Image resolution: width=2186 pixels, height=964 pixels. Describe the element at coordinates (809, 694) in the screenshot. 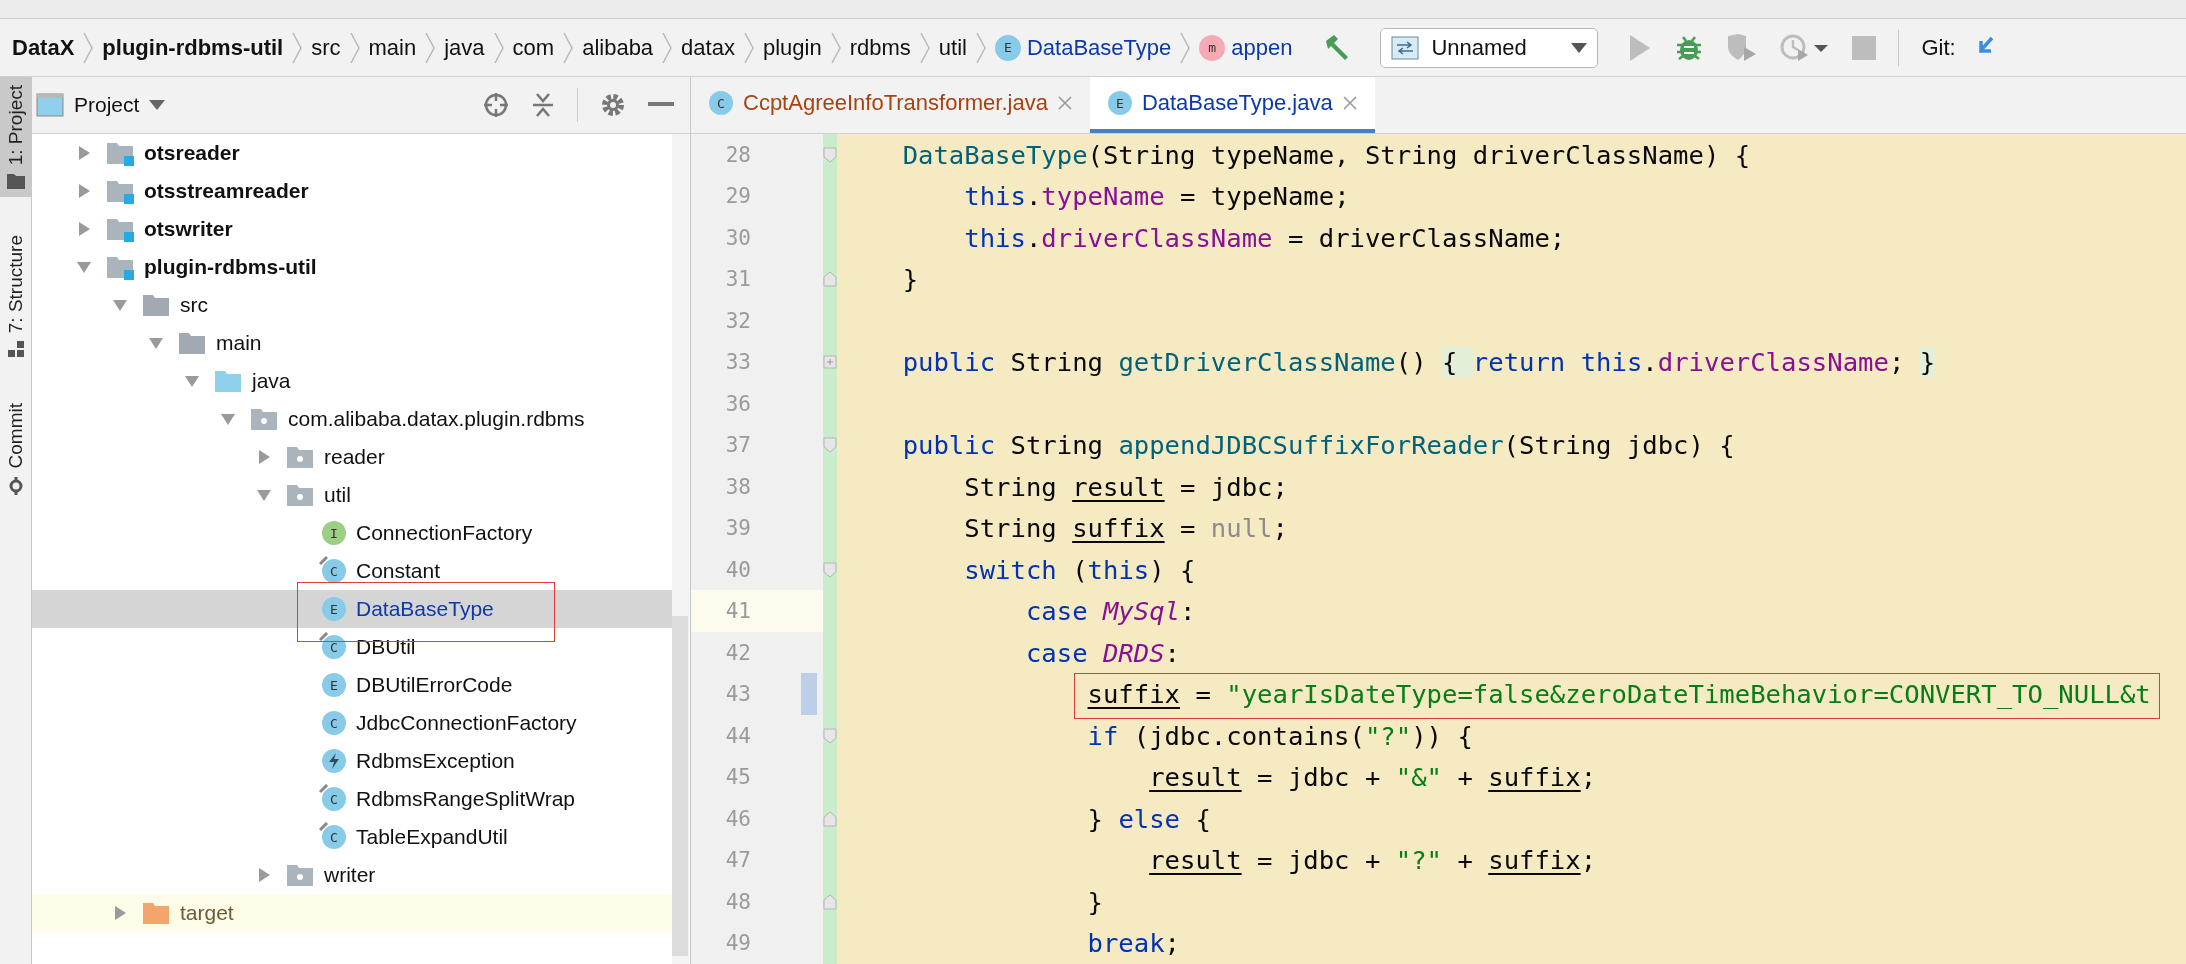

I see `change-marker` at that location.